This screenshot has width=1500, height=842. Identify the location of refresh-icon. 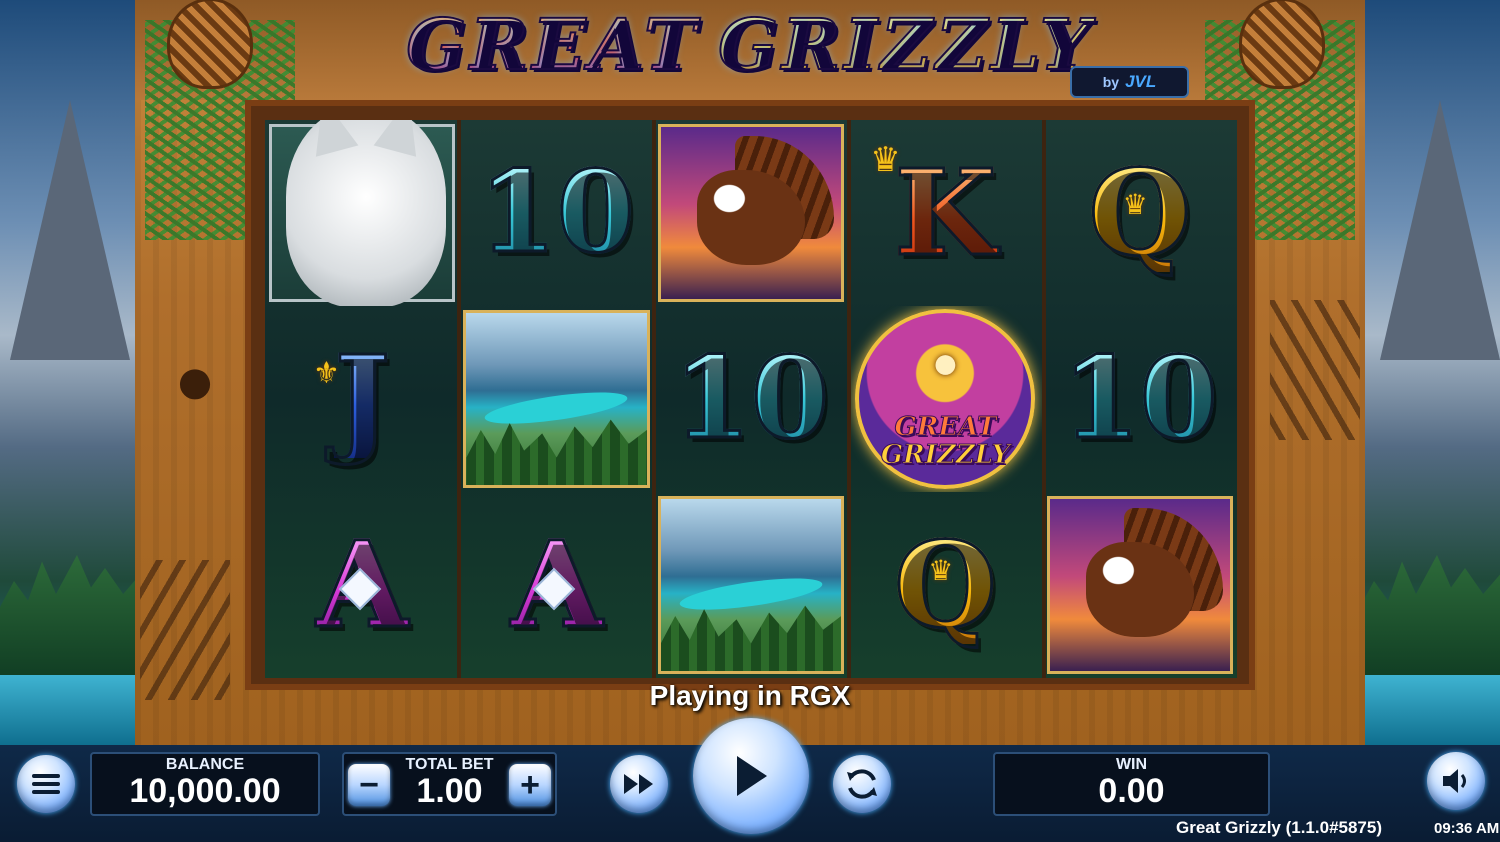
(862, 784).